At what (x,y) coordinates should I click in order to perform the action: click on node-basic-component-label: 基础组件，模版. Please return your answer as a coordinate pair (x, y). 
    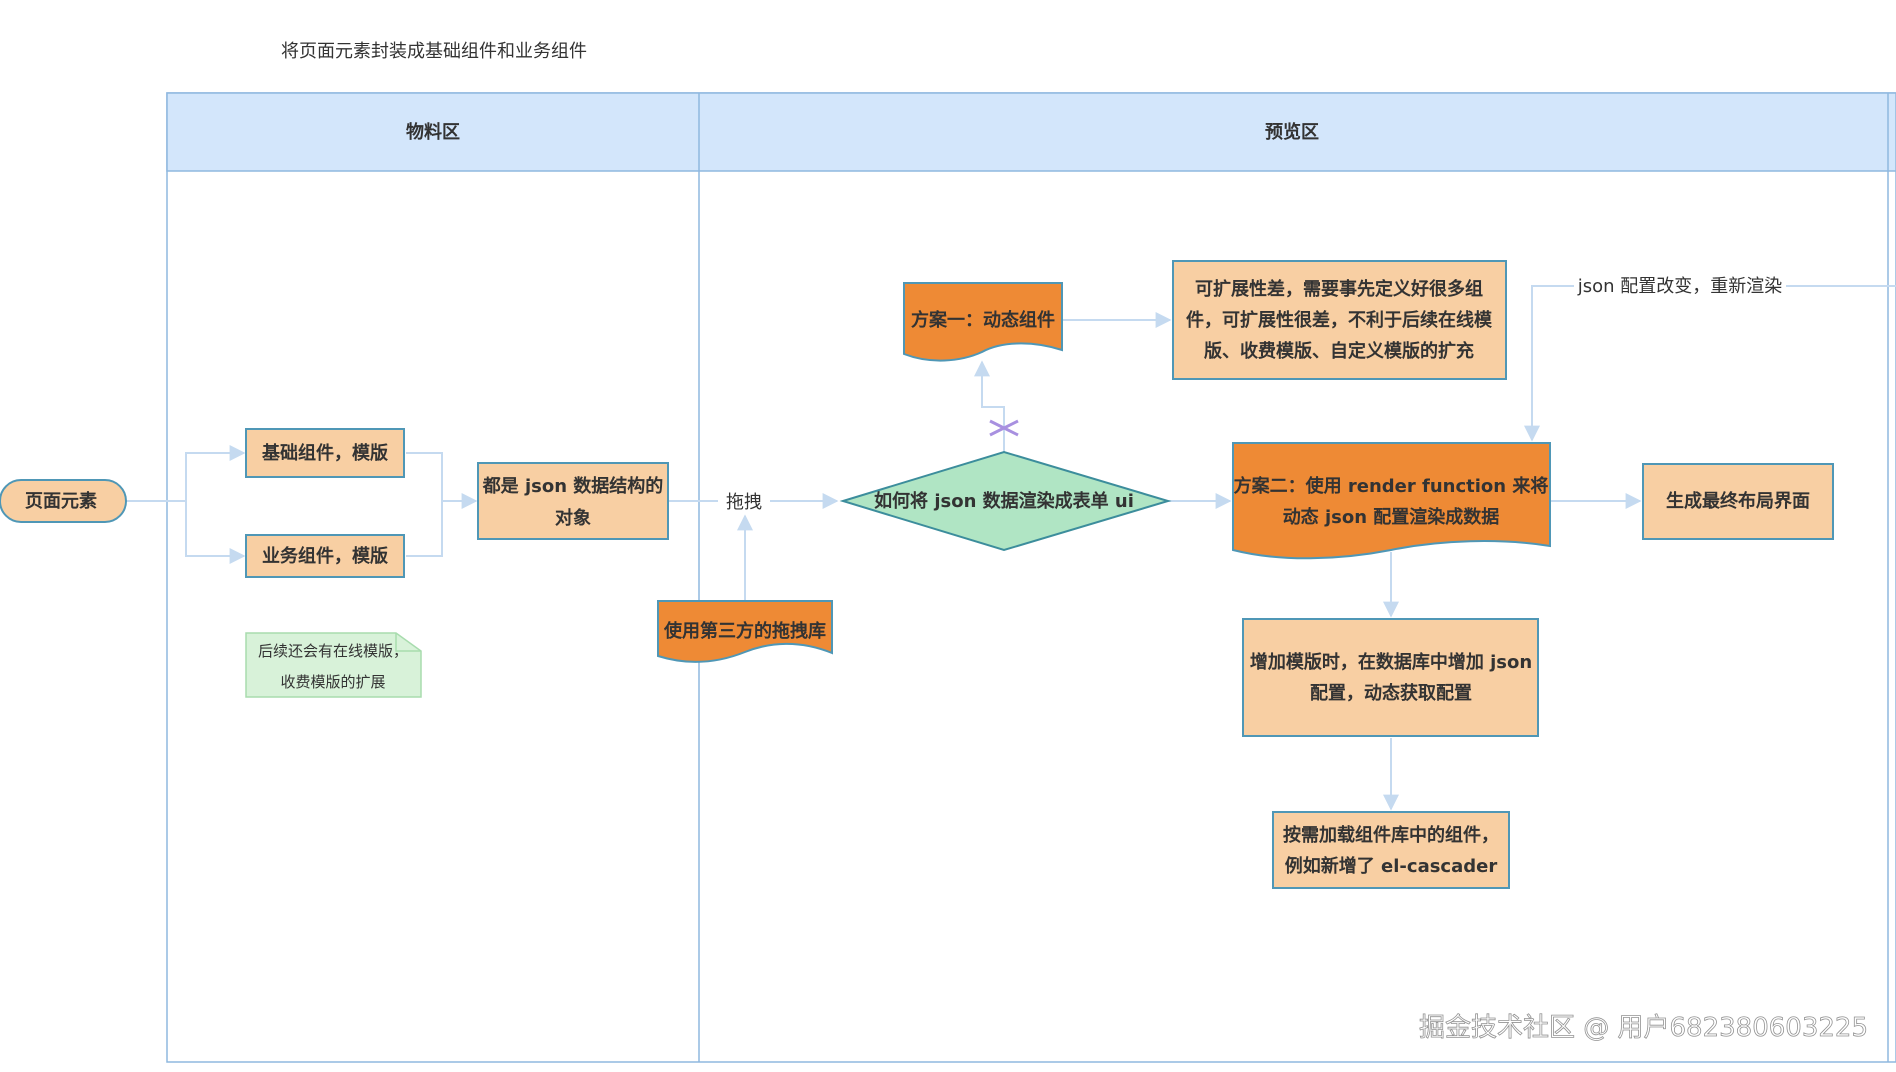
    Looking at the image, I should click on (324, 453).